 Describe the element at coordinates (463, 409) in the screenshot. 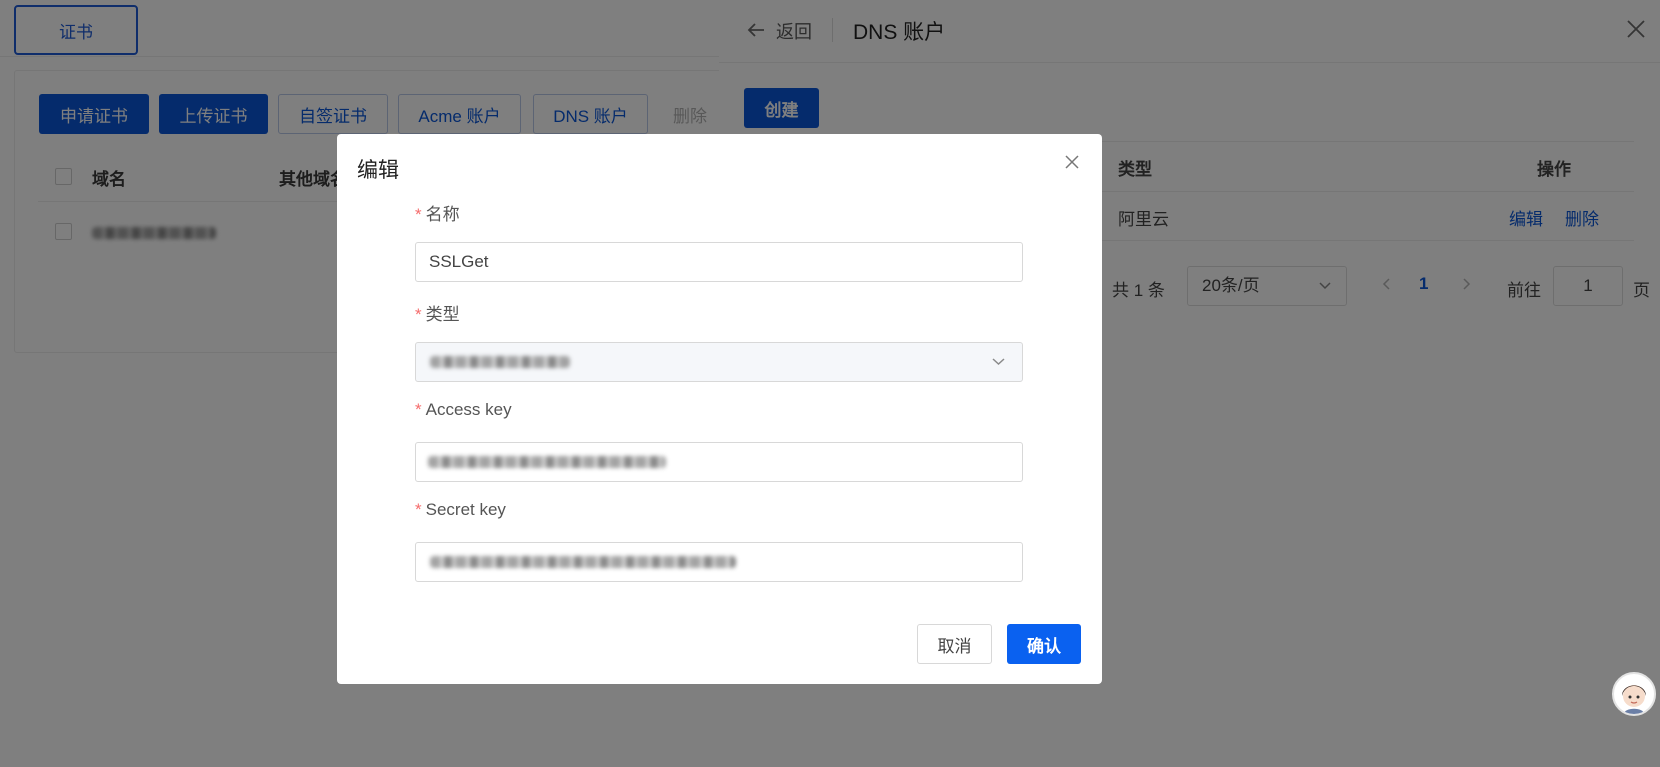

I see `access-key-label: * Access key` at that location.